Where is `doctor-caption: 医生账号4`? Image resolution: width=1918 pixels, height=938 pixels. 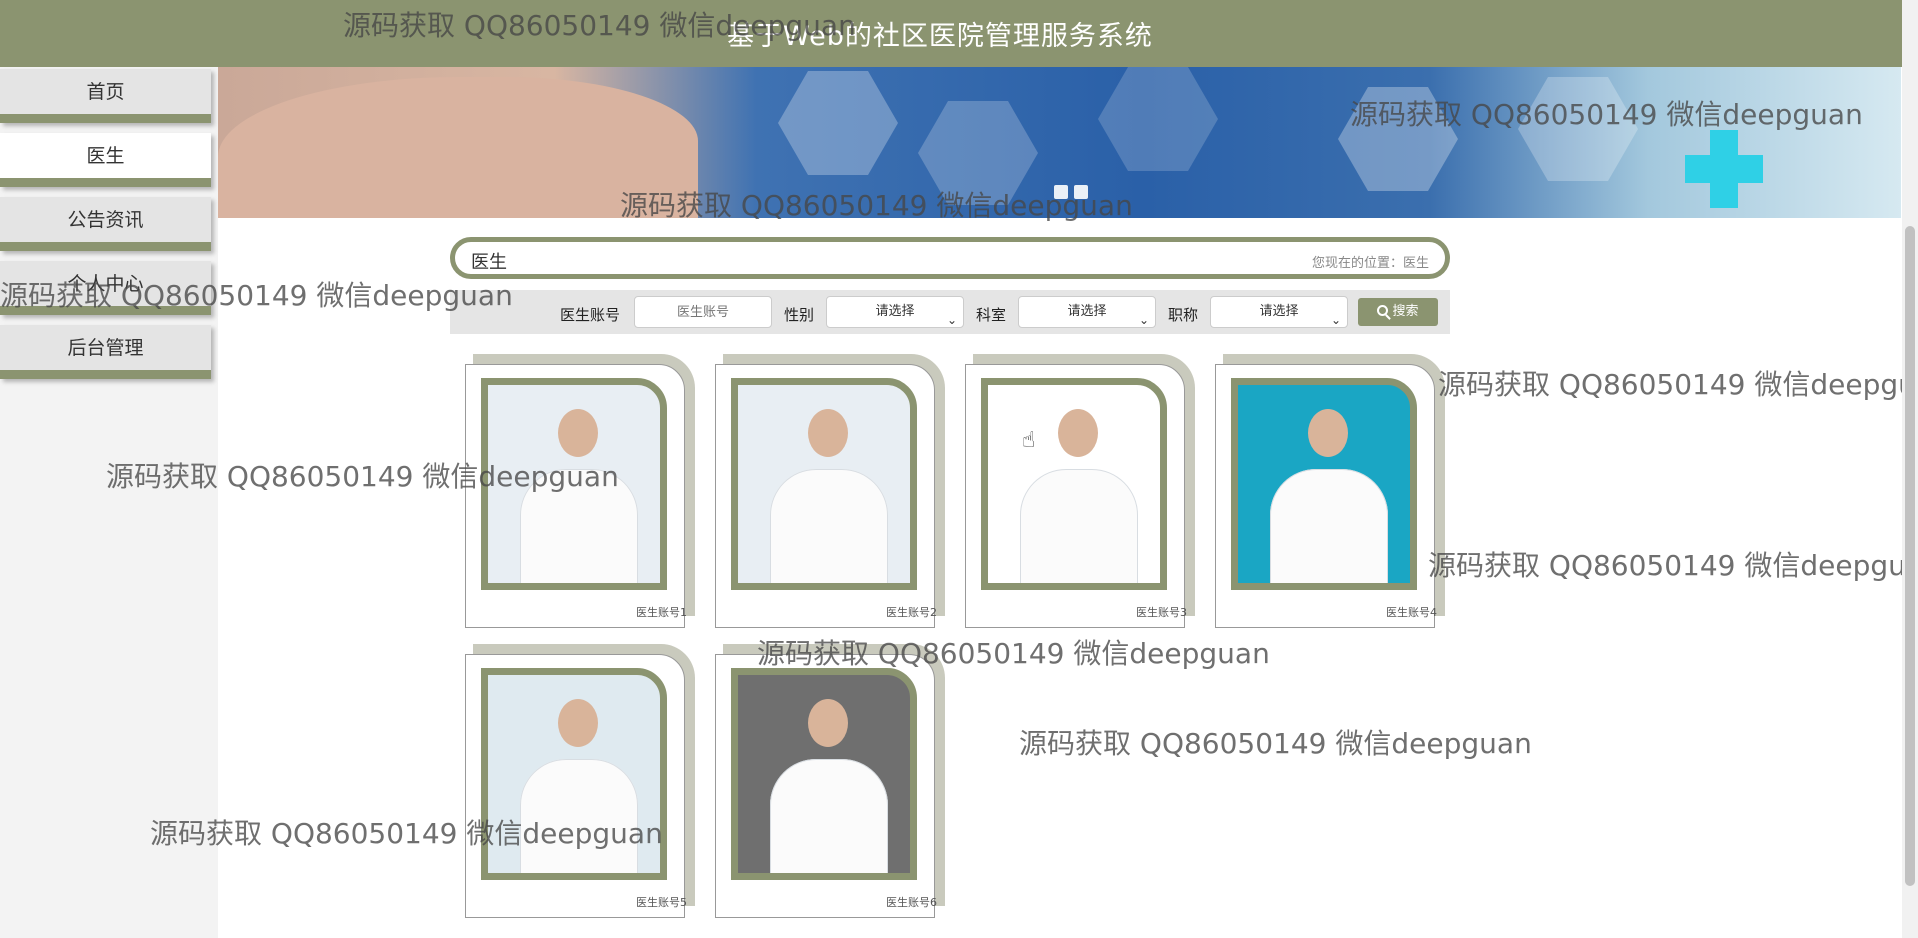
doctor-caption: 医生账号4 is located at coordinates (1411, 612).